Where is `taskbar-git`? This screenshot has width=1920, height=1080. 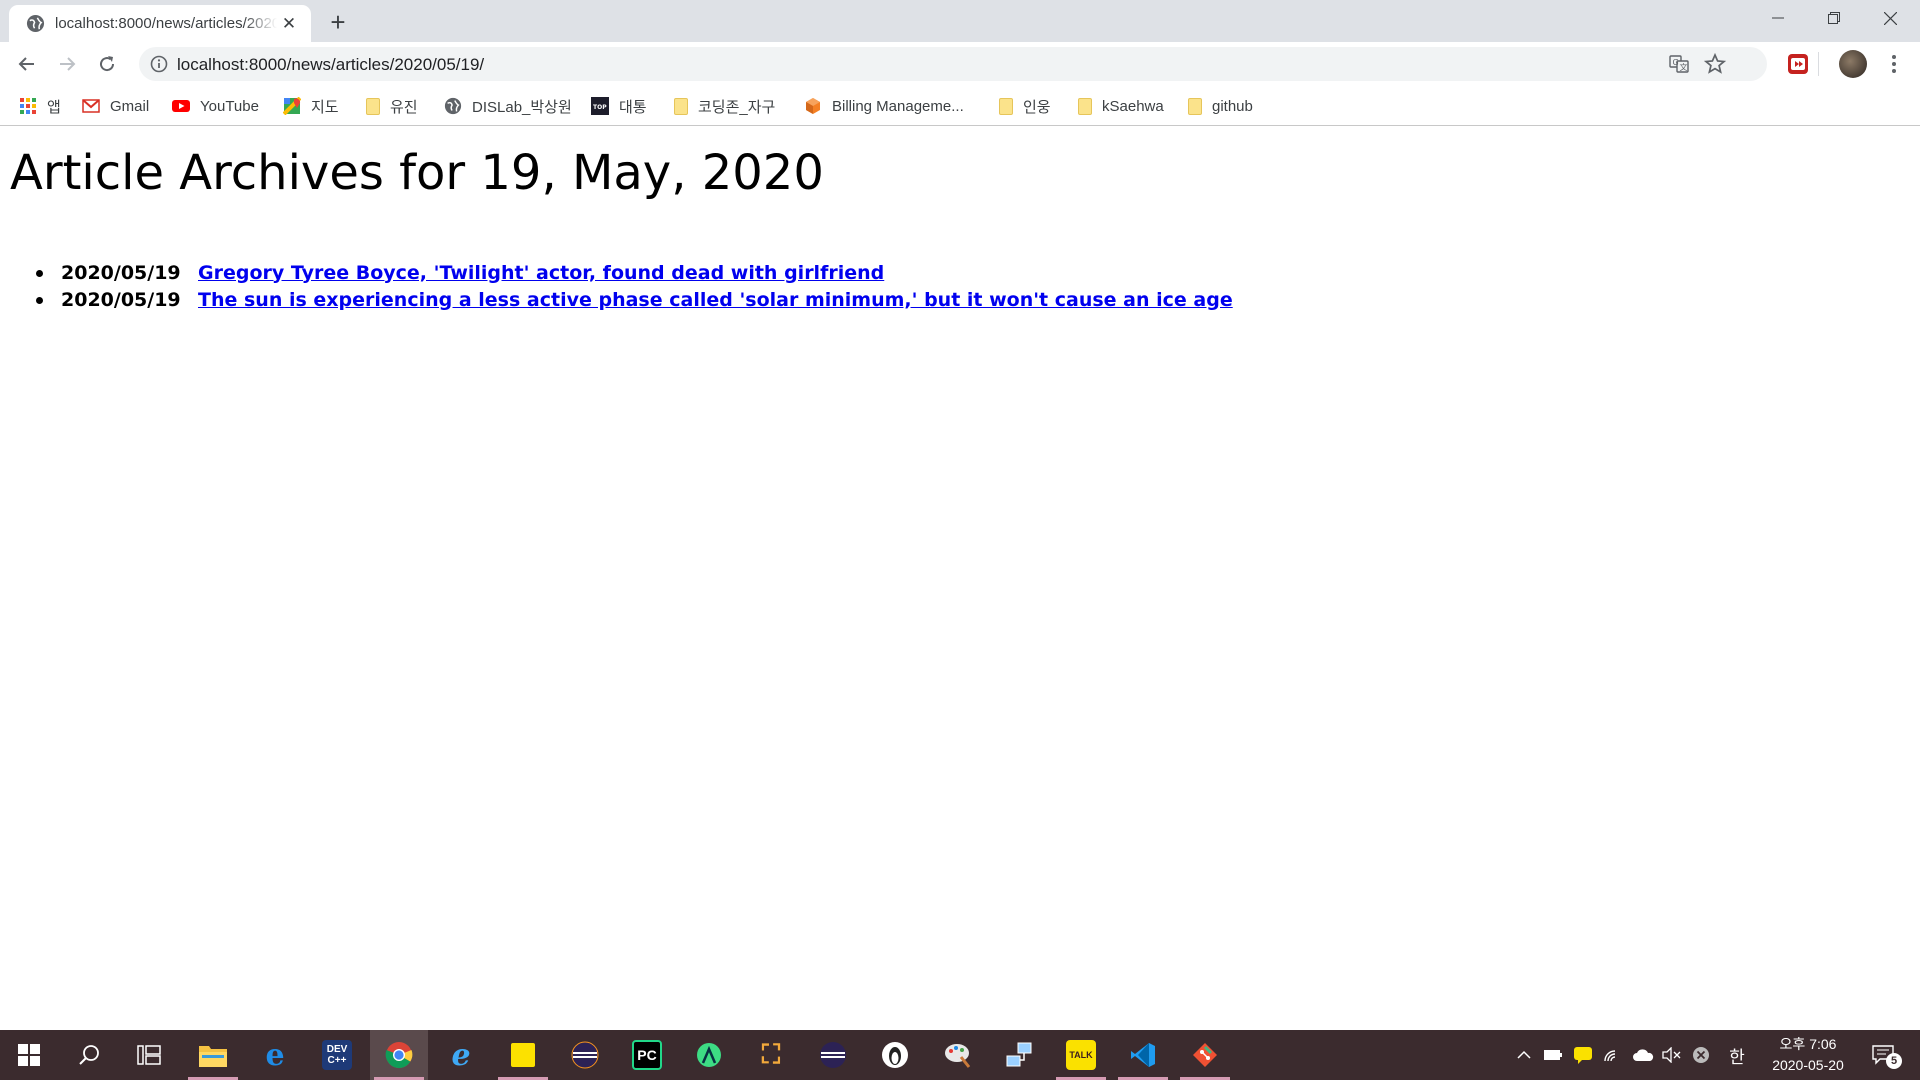
taskbar-git is located at coordinates (1205, 1055).